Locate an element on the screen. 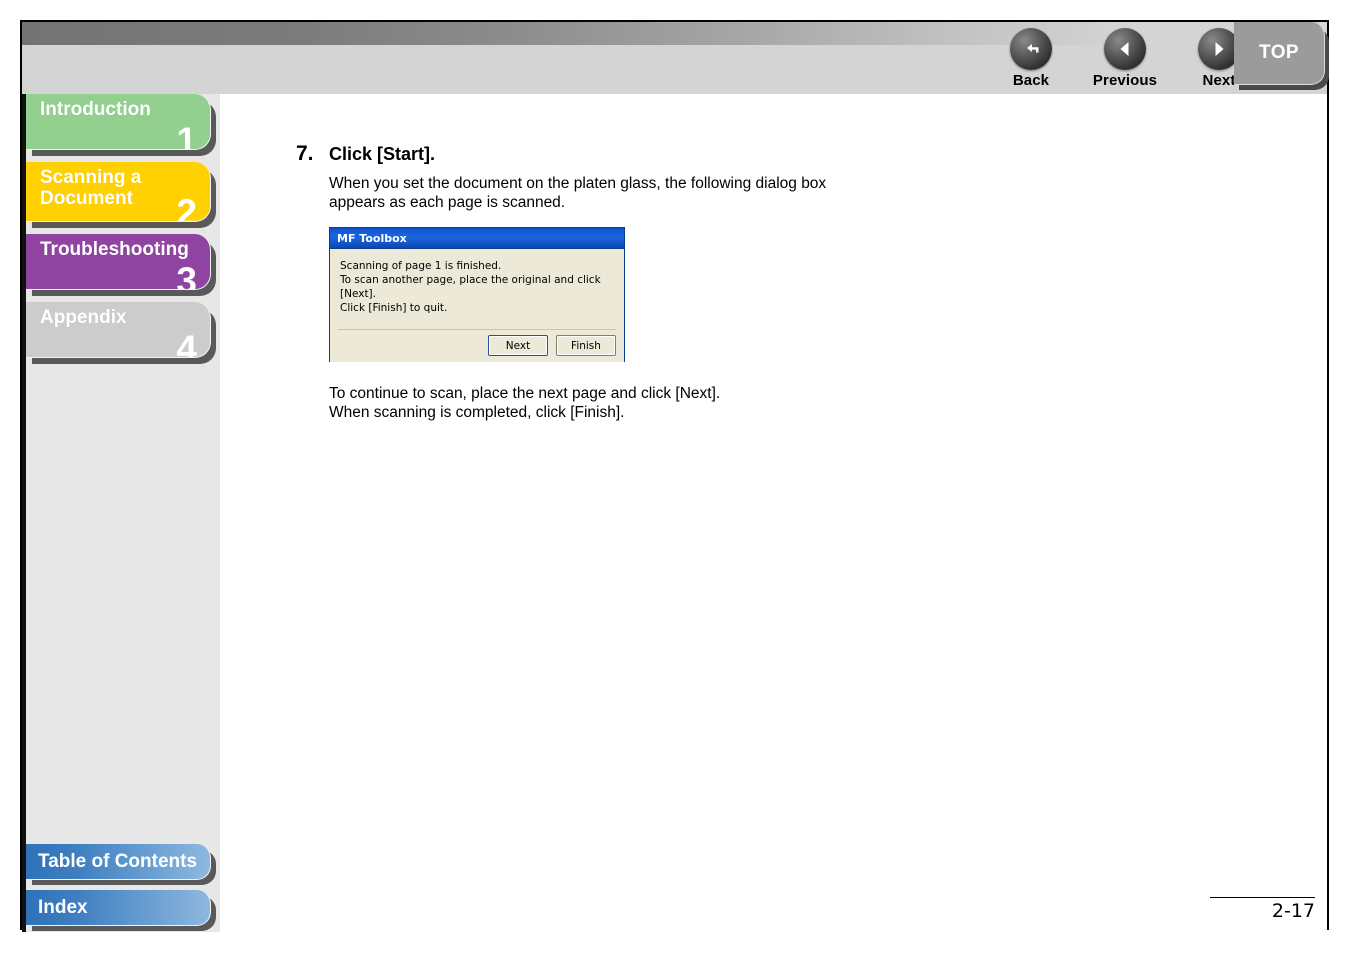 This screenshot has height=954, width=1351. page-number: 2-17 is located at coordinates (1262, 909).